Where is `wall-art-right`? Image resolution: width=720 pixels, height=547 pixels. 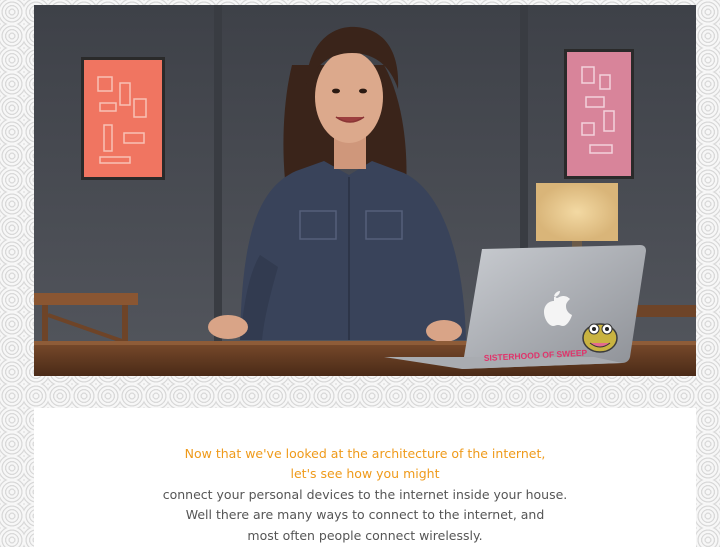 wall-art-right is located at coordinates (599, 114).